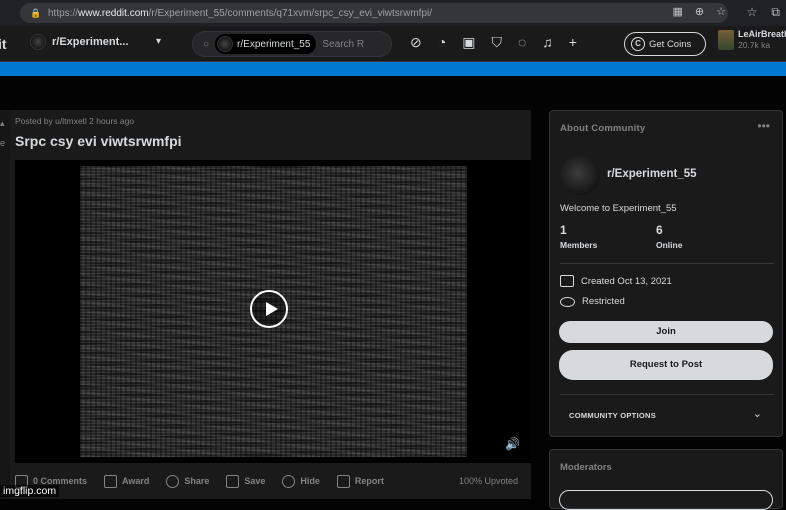 The height and width of the screenshot is (510, 786). What do you see at coordinates (612, 415) in the screenshot?
I see `community-options-toggle: COMMUNITY OPTIONS` at bounding box center [612, 415].